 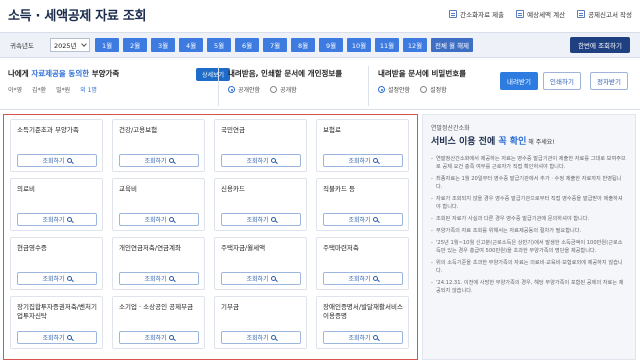 I want to click on card-title: 주택자금/월세액, so click(x=243, y=248).